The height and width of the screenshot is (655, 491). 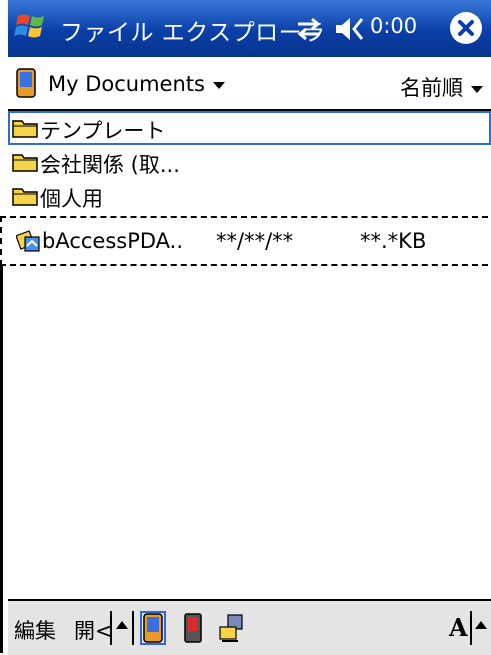 What do you see at coordinates (126, 84) in the screenshot?
I see `folder-name-label: My Documents` at bounding box center [126, 84].